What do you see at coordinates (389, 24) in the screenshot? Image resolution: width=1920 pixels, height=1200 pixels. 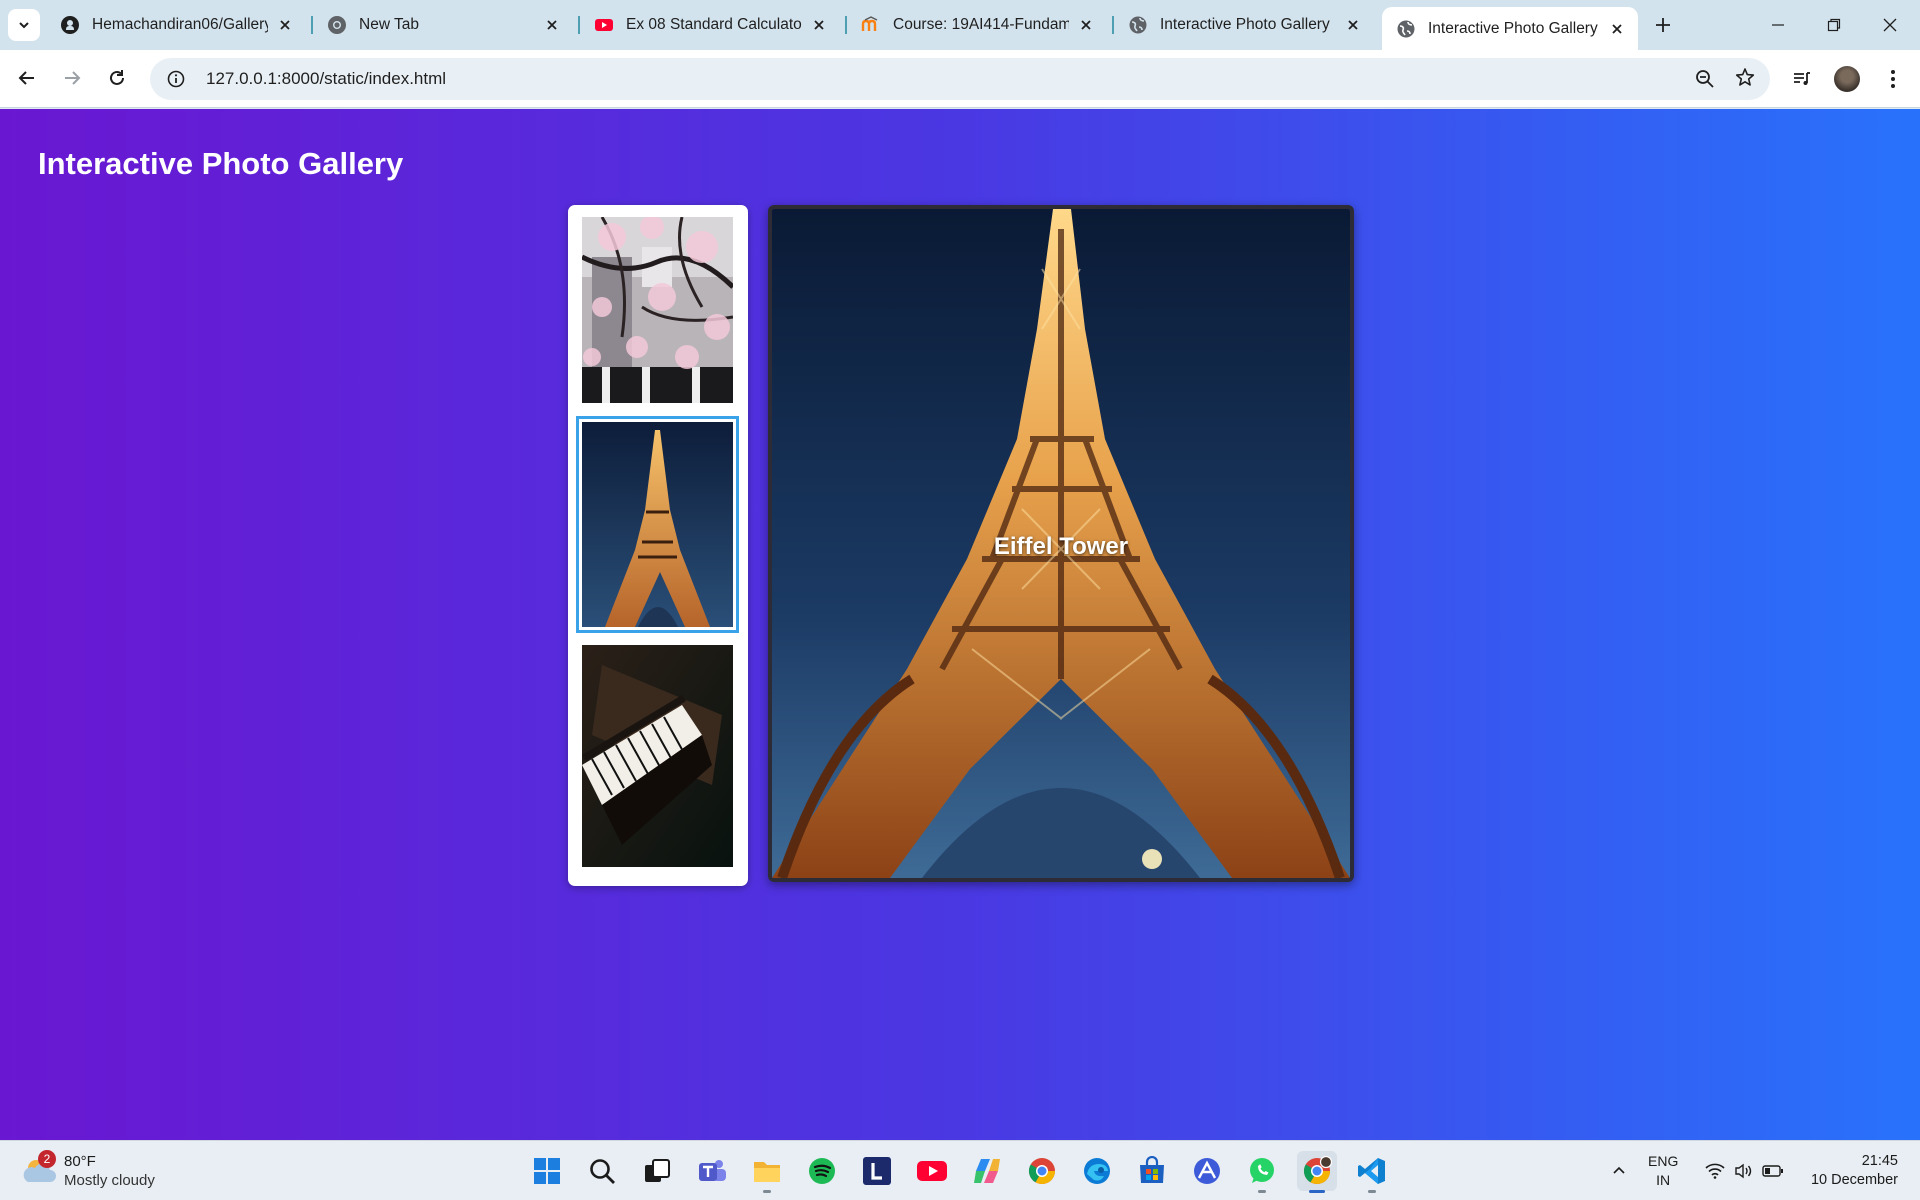 I see `tab-title: New Tab` at bounding box center [389, 24].